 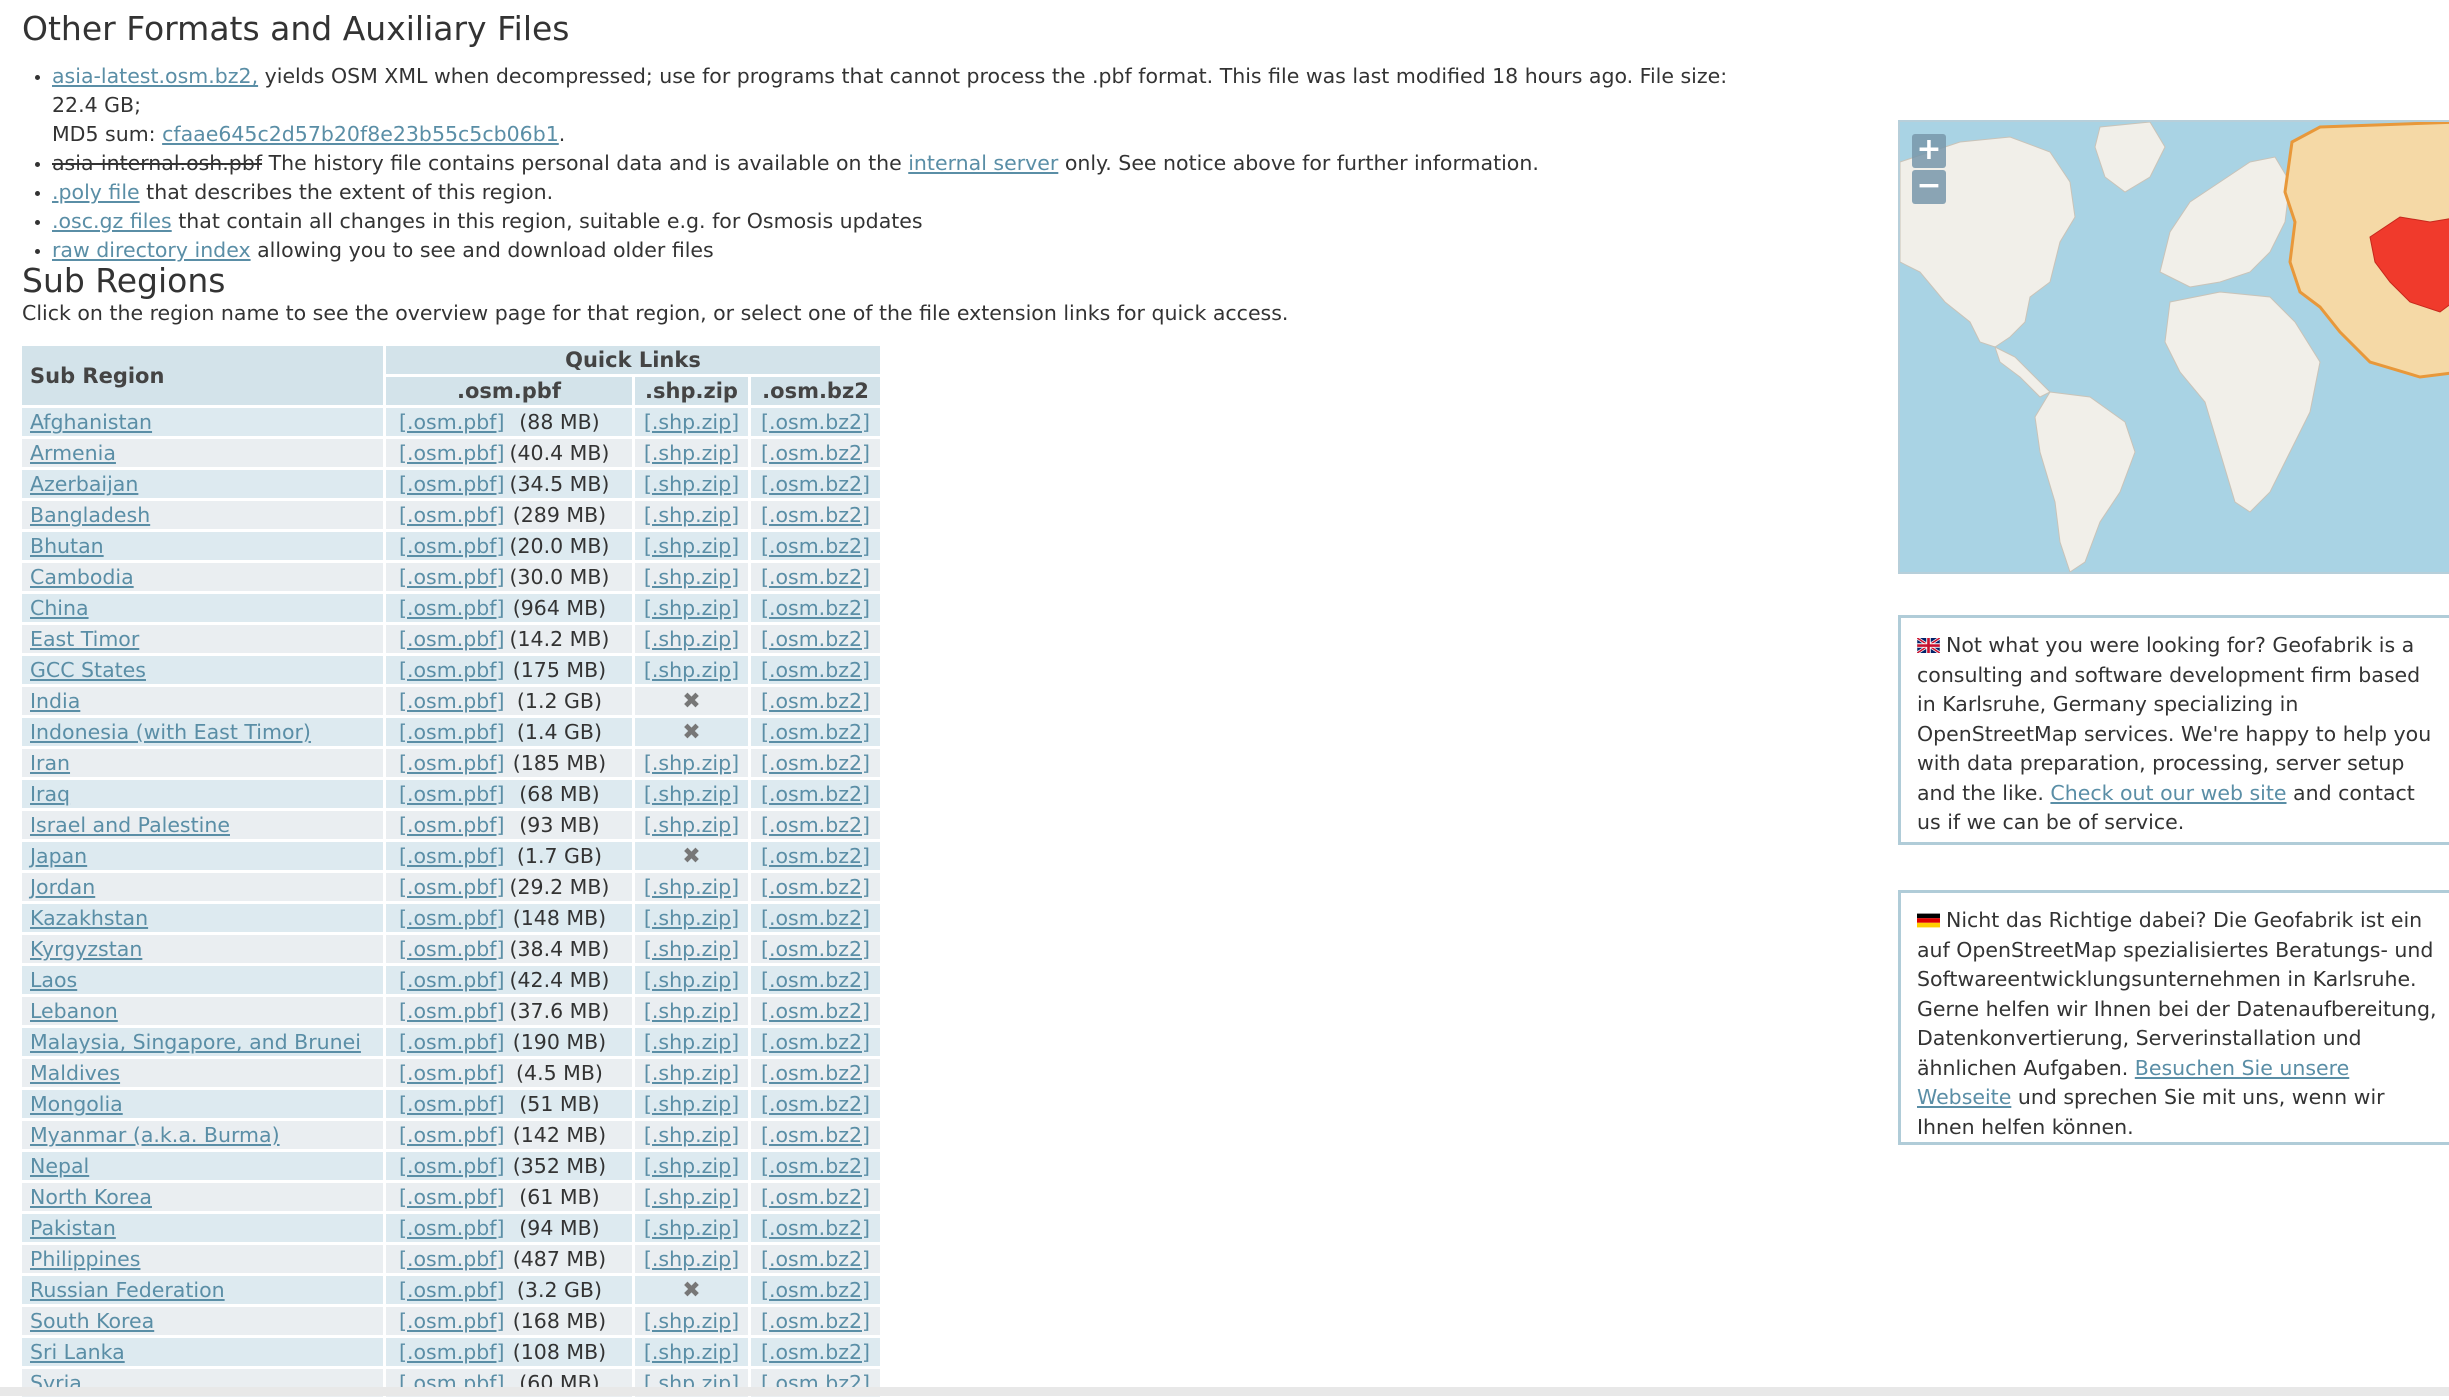 What do you see at coordinates (76, 1104) in the screenshot?
I see `region-link: Mongolia` at bounding box center [76, 1104].